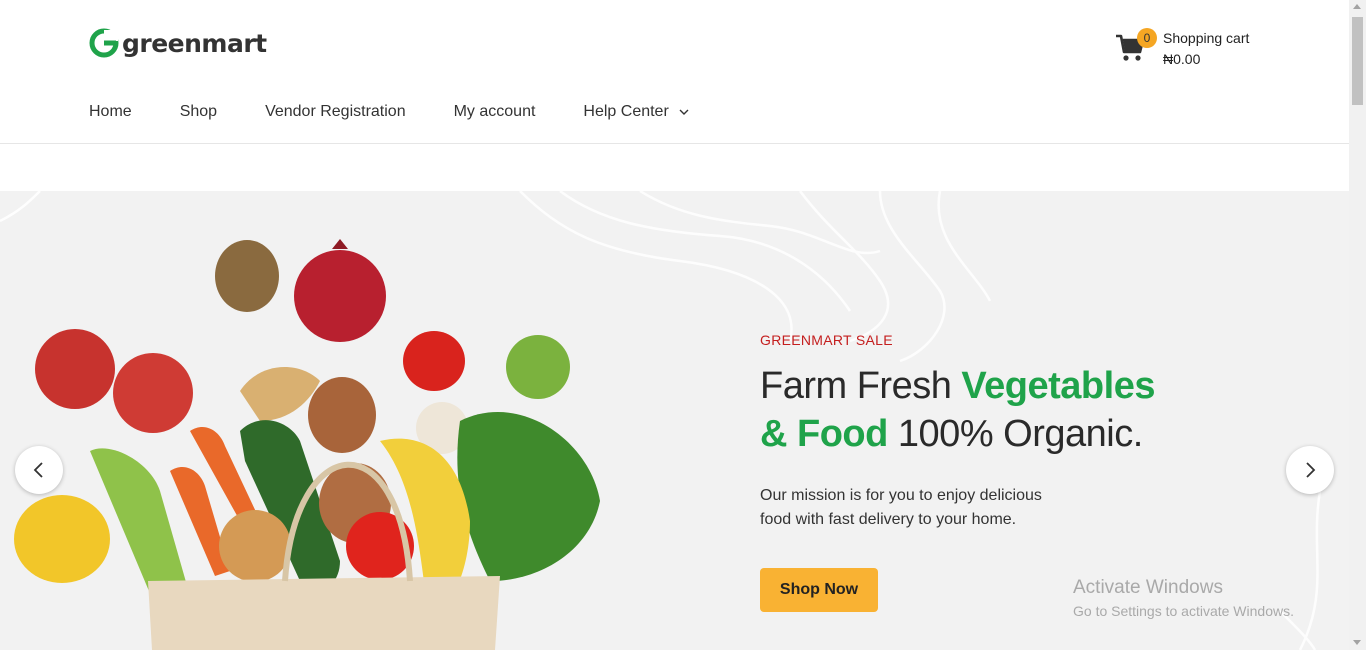 This screenshot has height=650, width=1366. What do you see at coordinates (1183, 611) in the screenshot?
I see `watermark-subtitle: Go to Settings to activate Windows.` at bounding box center [1183, 611].